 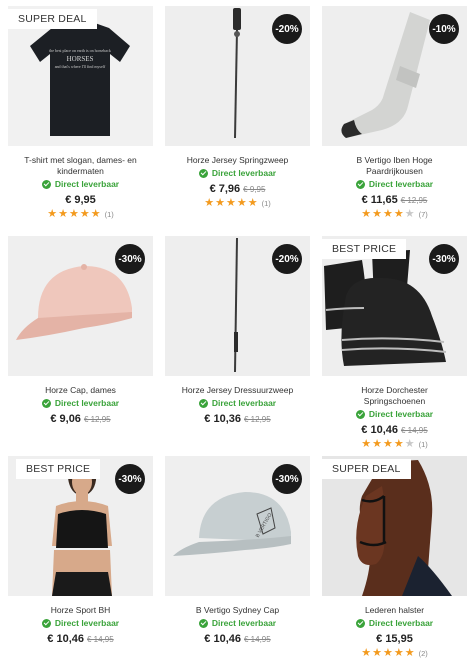 What do you see at coordinates (394, 166) in the screenshot?
I see `product-name: B Vertigo Iben Hoge Paardrijkousen` at bounding box center [394, 166].